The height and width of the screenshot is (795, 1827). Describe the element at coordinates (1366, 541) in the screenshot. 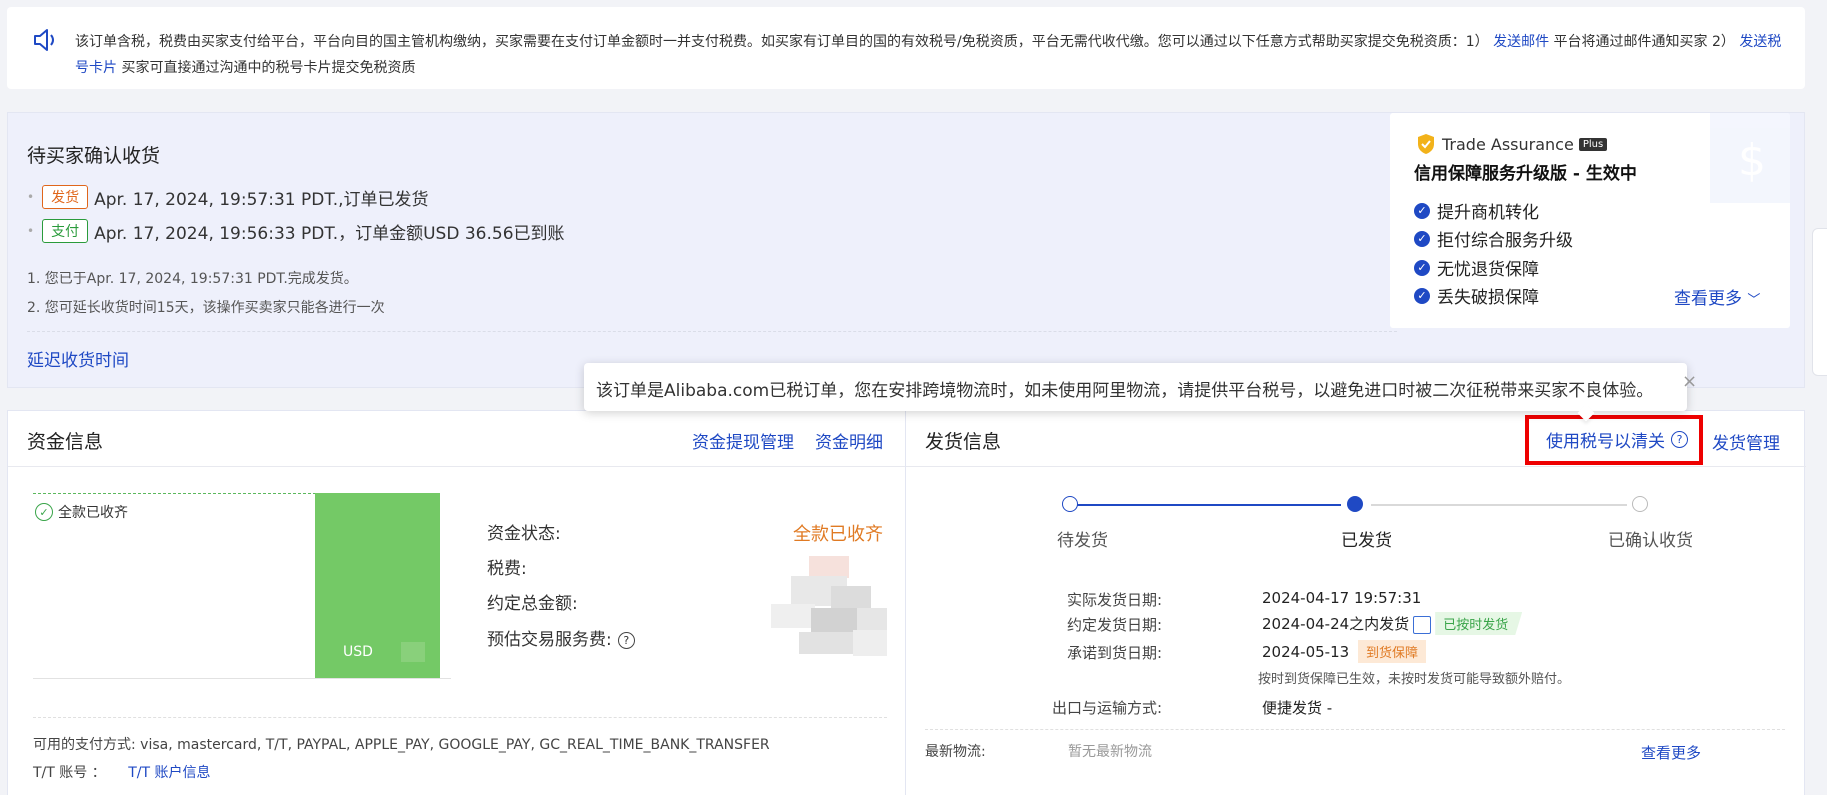

I see `step-label: 已发货` at that location.